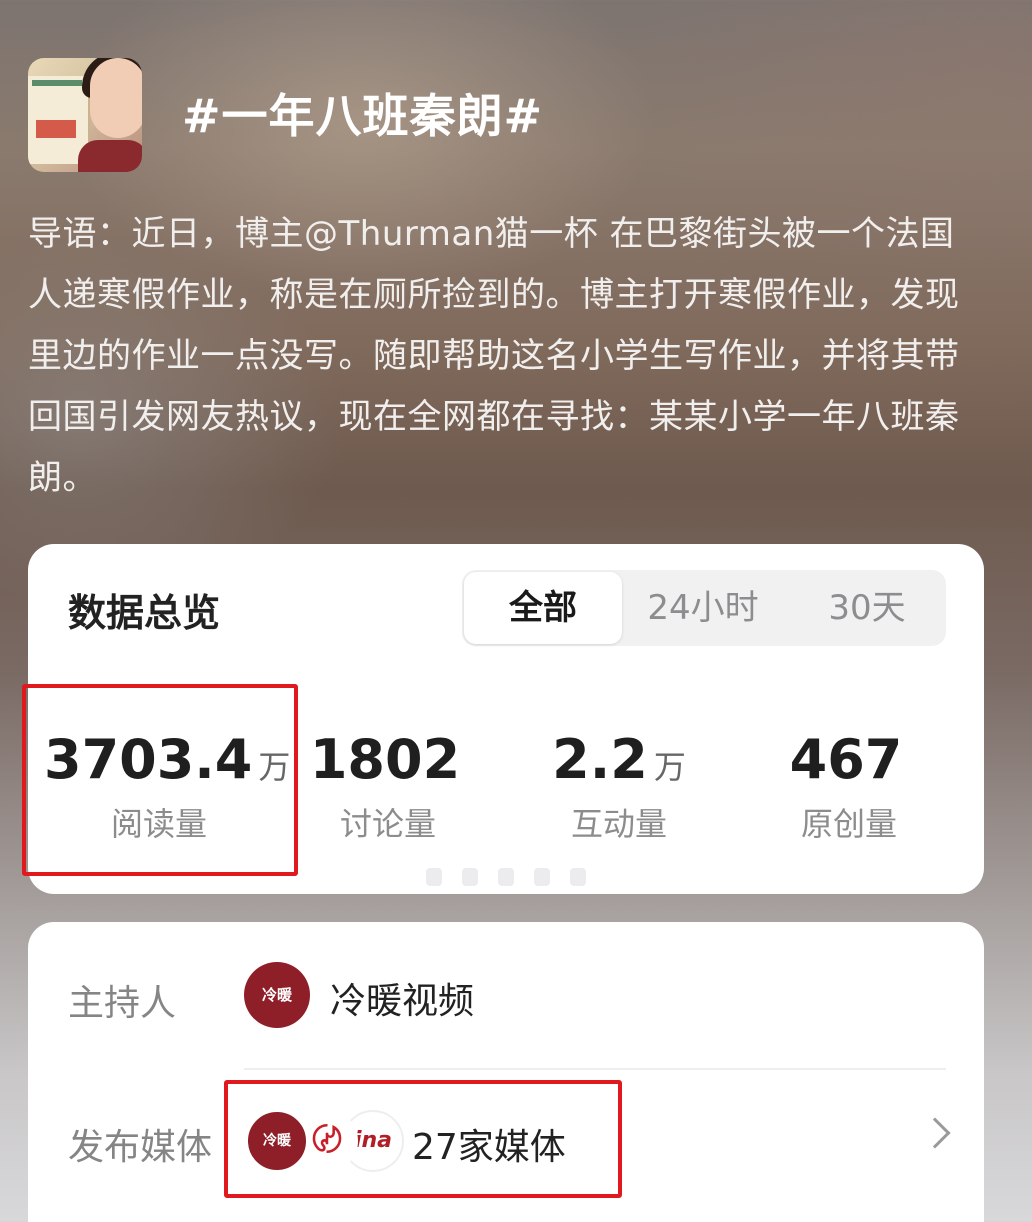 The image size is (1032, 1222). What do you see at coordinates (85, 115) in the screenshot?
I see `topic-thumbnail` at bounding box center [85, 115].